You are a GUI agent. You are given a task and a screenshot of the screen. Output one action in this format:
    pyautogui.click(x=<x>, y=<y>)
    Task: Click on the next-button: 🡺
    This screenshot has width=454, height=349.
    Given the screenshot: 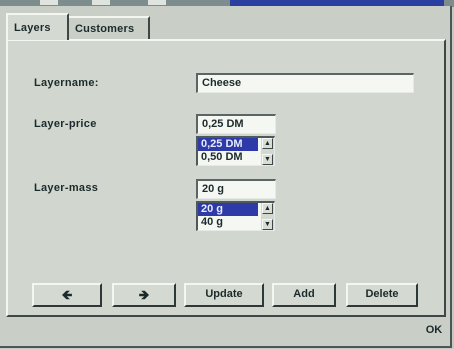 What is the action you would take?
    pyautogui.click(x=144, y=295)
    